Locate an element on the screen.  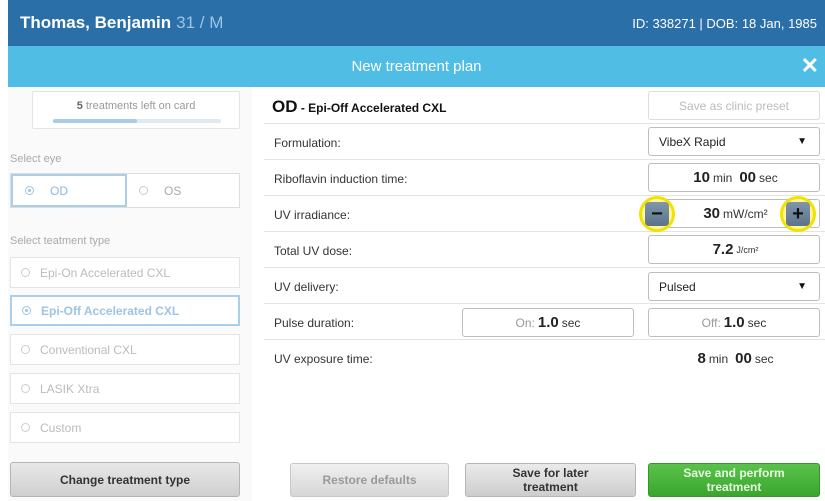
card-text: treatments left on card is located at coordinates (139, 106).